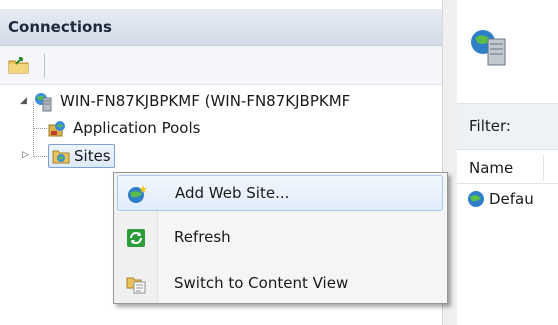  What do you see at coordinates (221, 27) in the screenshot?
I see `connections-header: Connections` at bounding box center [221, 27].